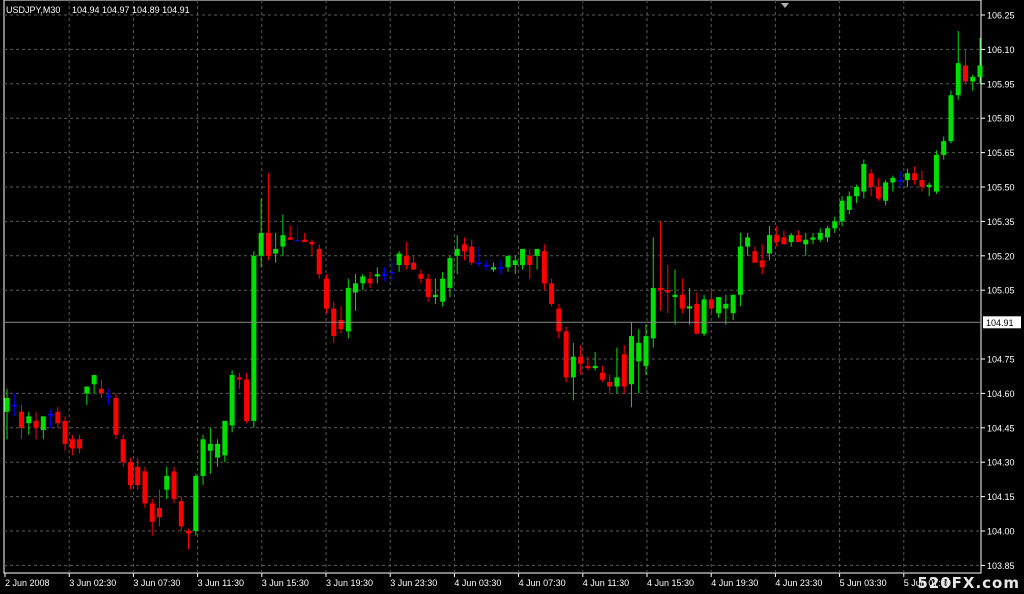 Image resolution: width=1024 pixels, height=594 pixels. I want to click on current-price-label: 104.91, so click(1000, 323).